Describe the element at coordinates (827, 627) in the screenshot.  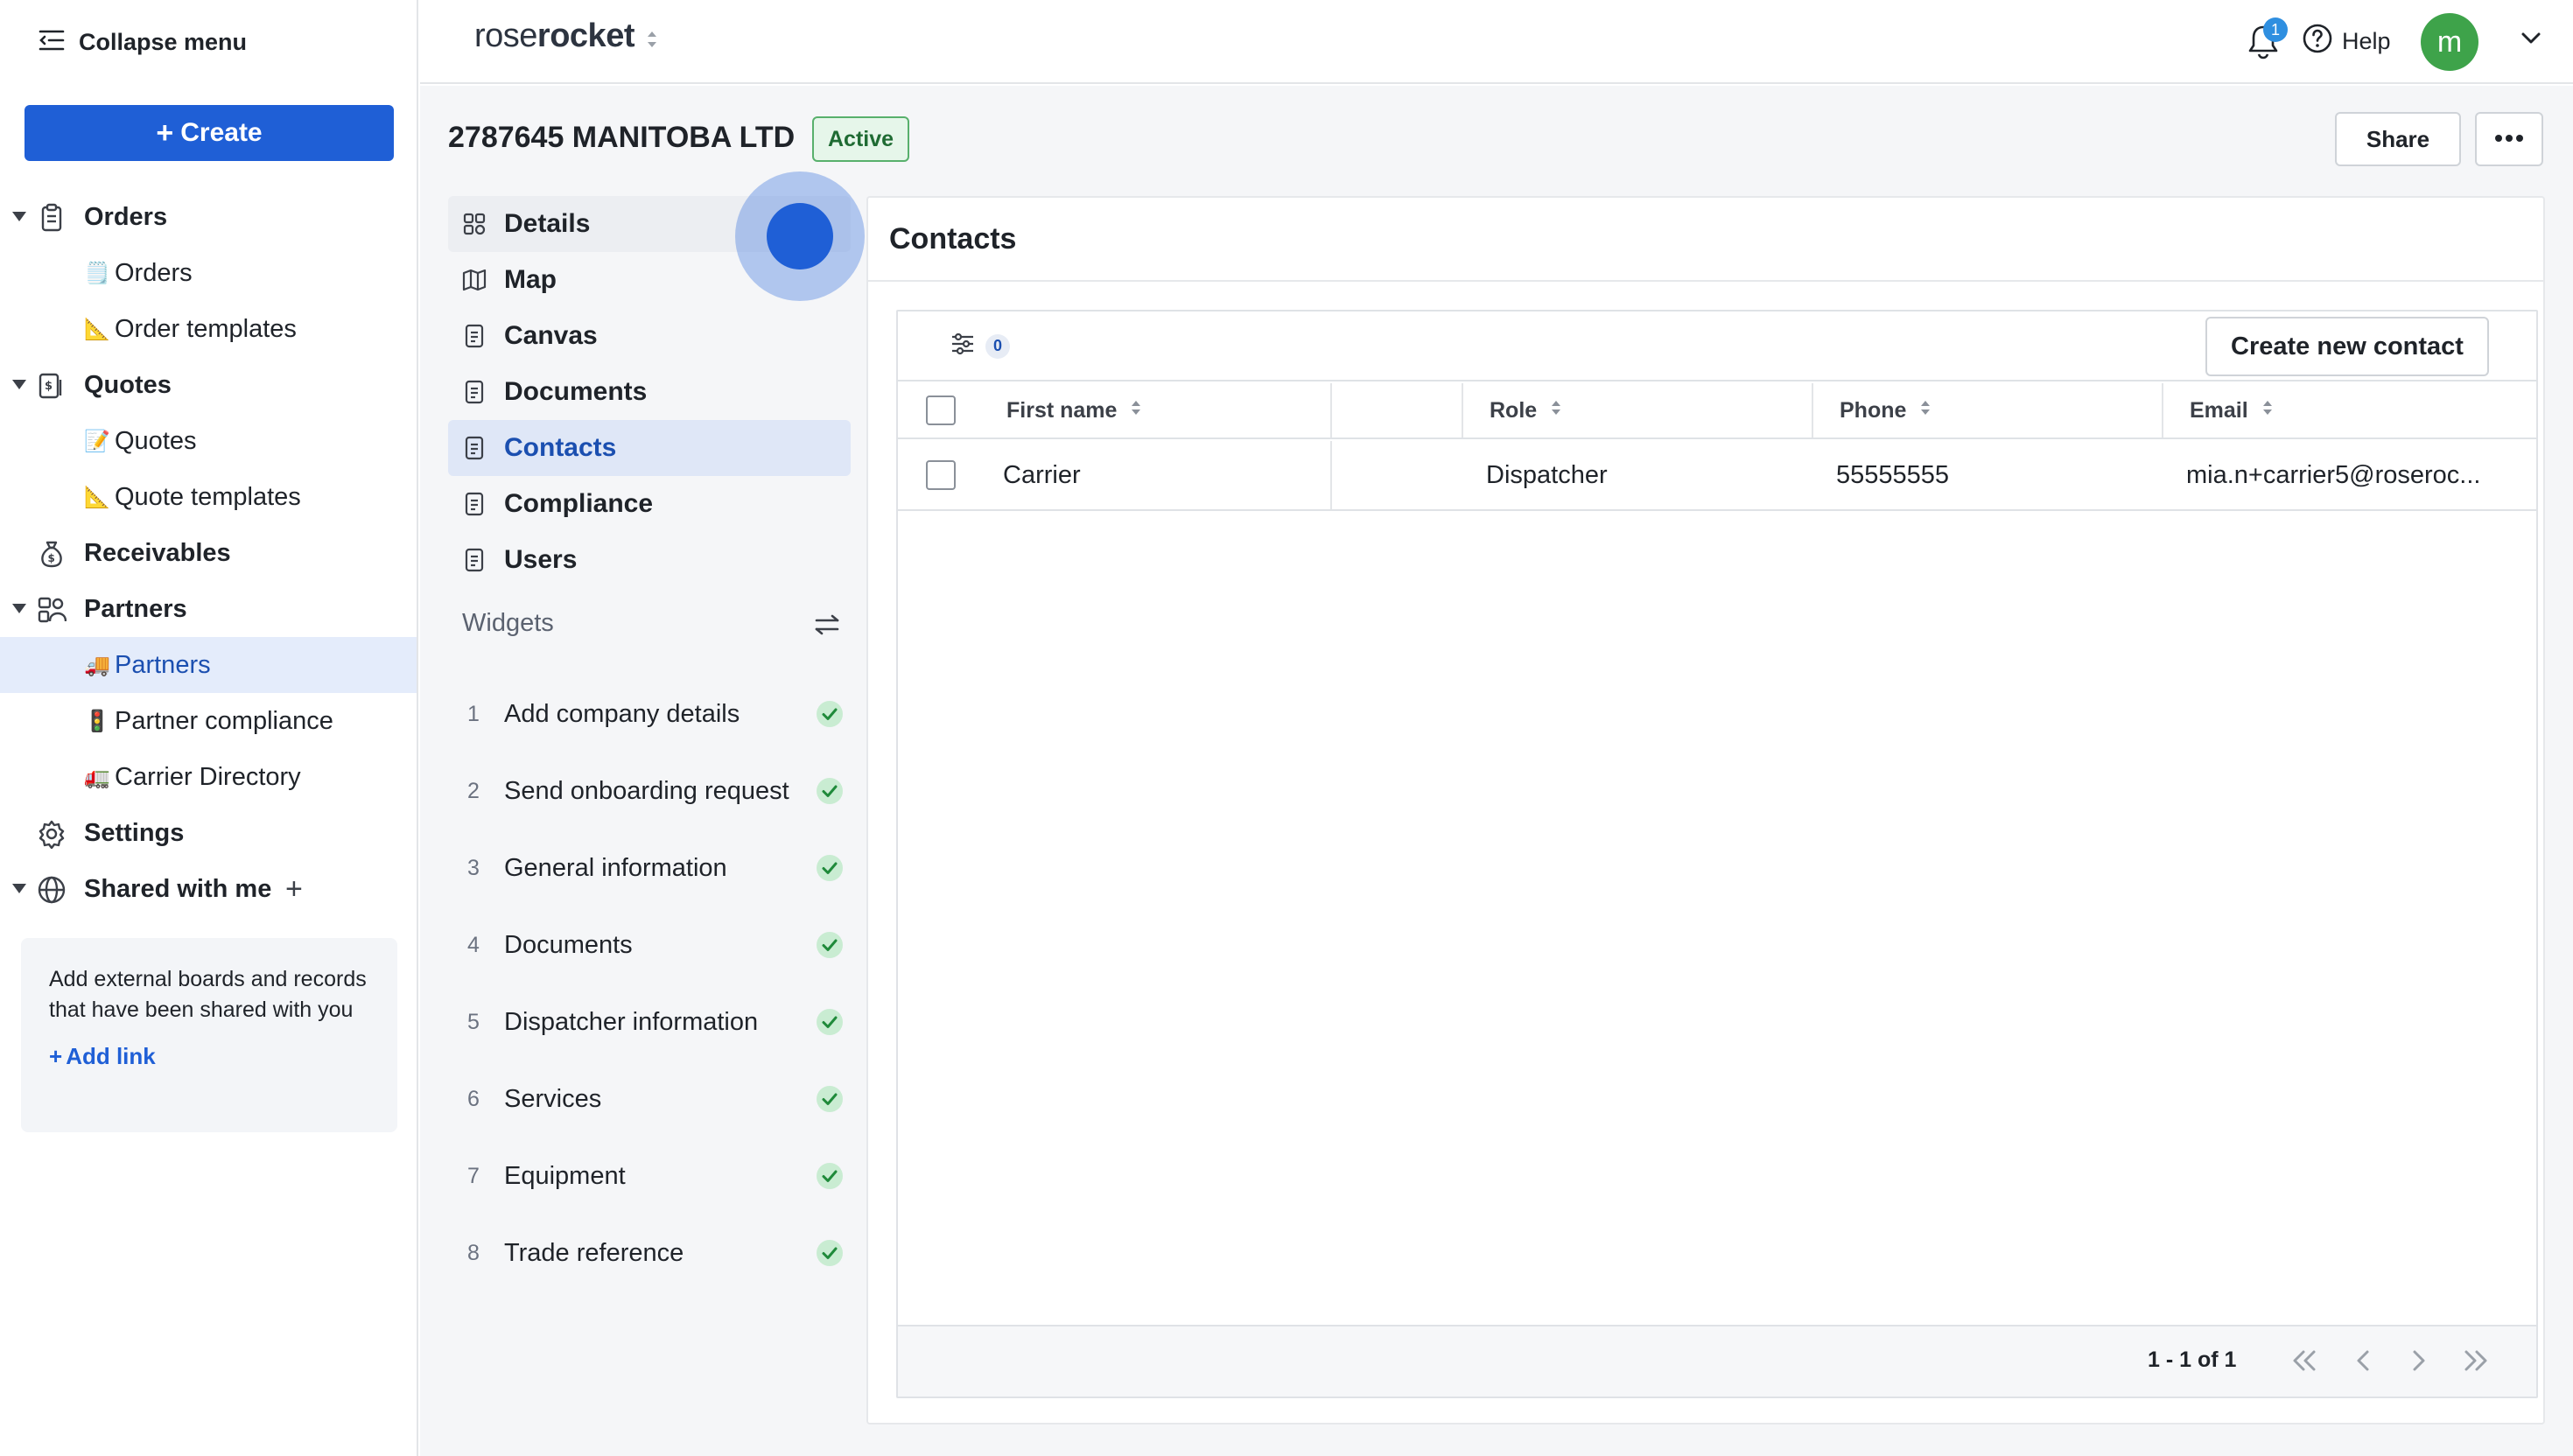
I see `swap-icon` at that location.